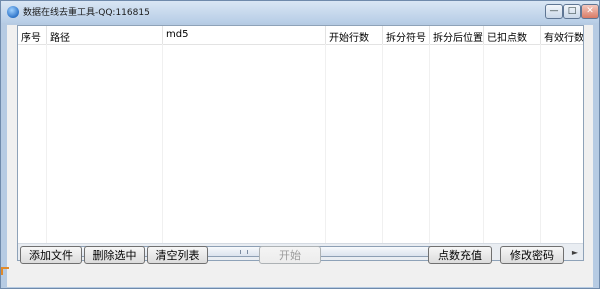  What do you see at coordinates (575, 252) in the screenshot?
I see `scroll-right-arrow-icon: ►` at bounding box center [575, 252].